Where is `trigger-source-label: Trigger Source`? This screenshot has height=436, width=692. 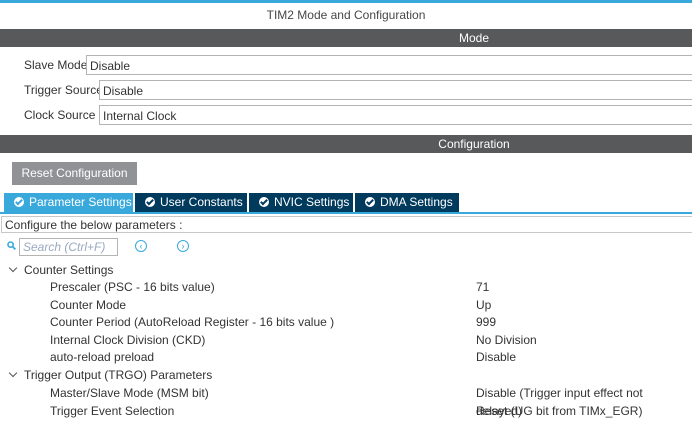 trigger-source-label: Trigger Source is located at coordinates (63, 90).